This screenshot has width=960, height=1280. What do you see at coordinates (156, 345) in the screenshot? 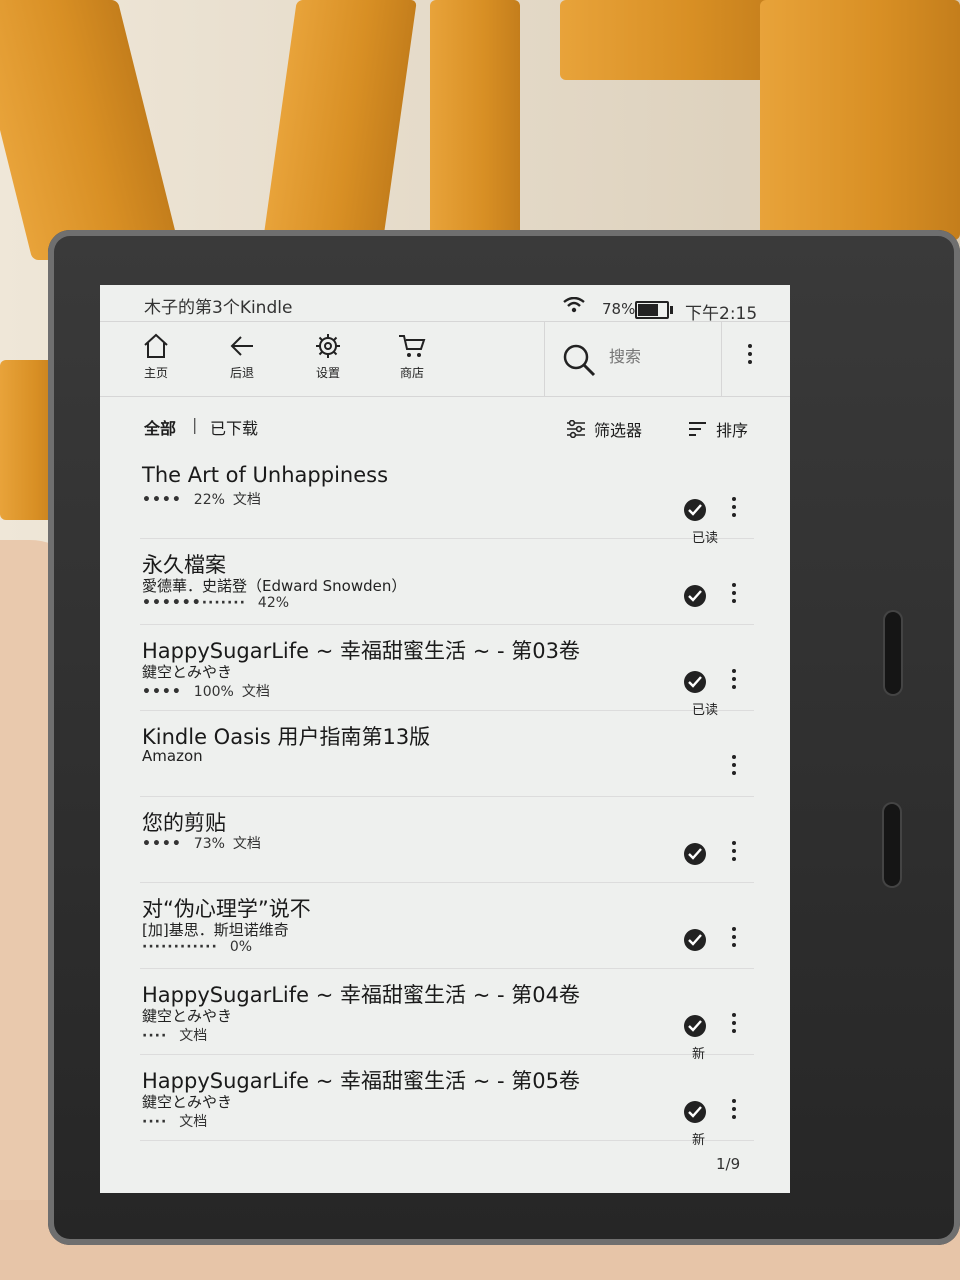
I see `home-icon` at bounding box center [156, 345].